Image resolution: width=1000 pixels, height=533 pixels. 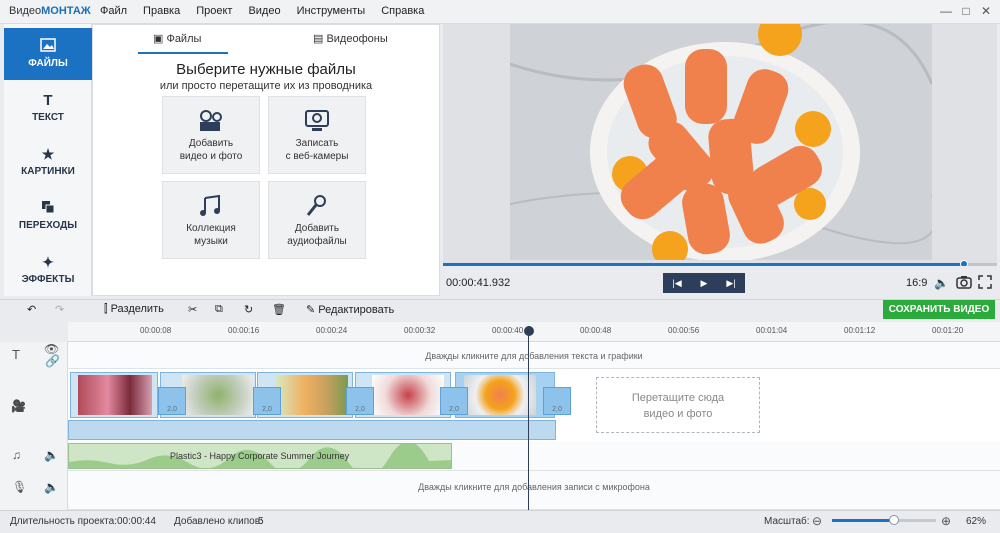 I want to click on clip-sub-track, so click(x=312, y=430).